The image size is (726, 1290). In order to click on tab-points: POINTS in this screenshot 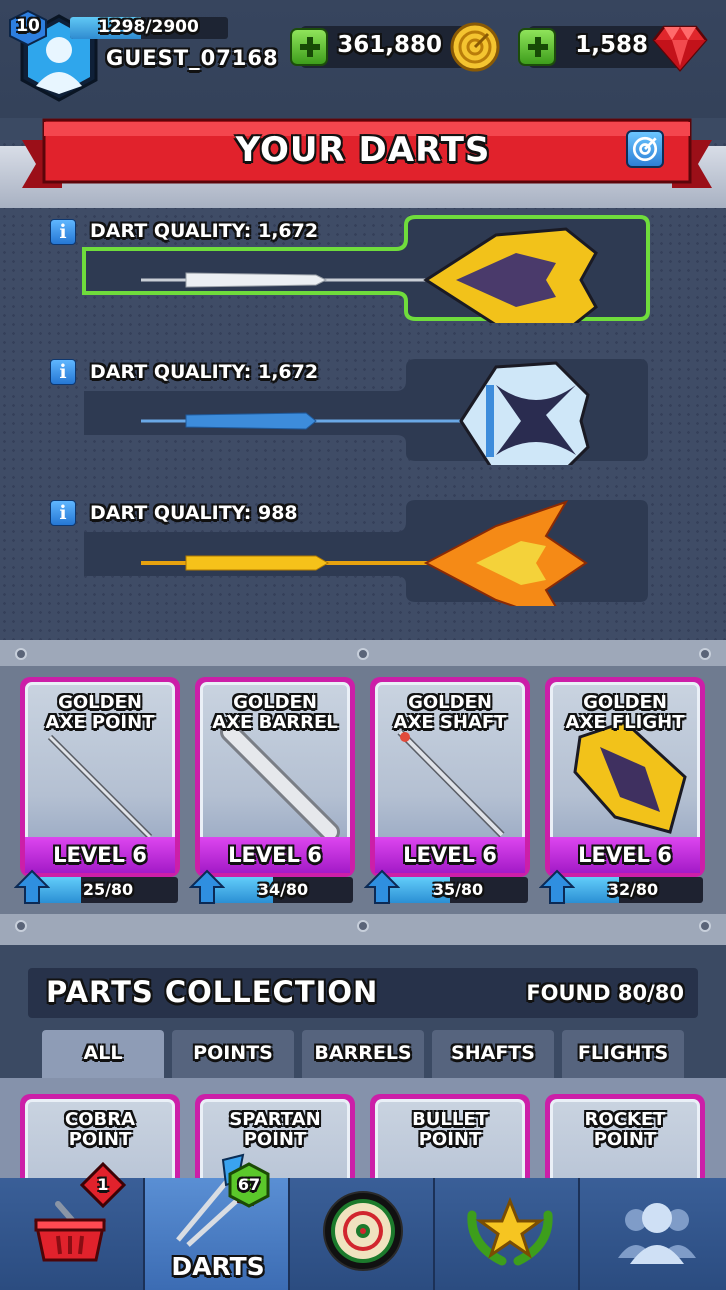, I will do `click(233, 1054)`.